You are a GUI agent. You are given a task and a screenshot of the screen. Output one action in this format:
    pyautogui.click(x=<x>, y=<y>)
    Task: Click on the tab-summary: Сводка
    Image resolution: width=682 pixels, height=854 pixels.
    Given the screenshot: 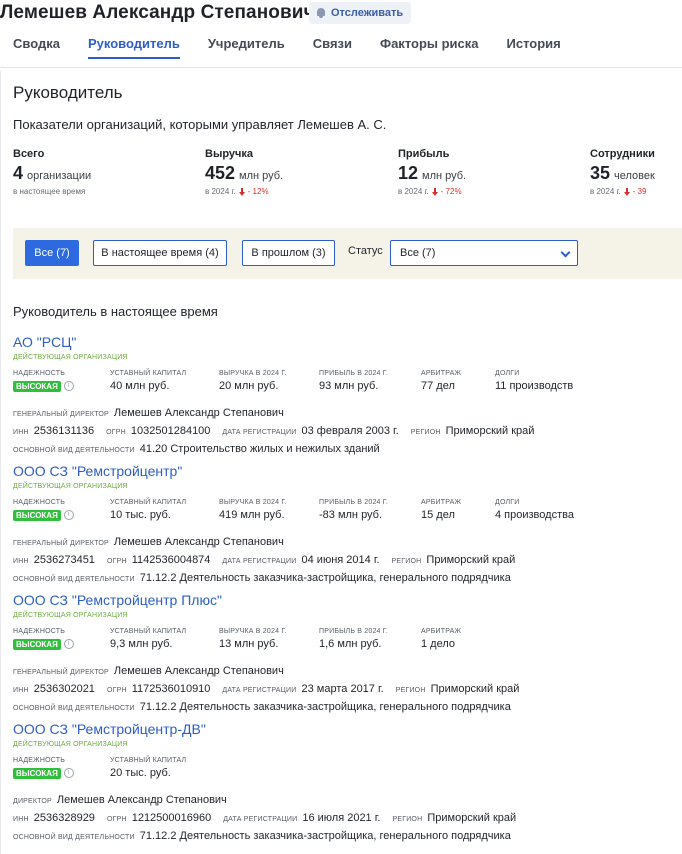 What is the action you would take?
    pyautogui.click(x=36, y=43)
    